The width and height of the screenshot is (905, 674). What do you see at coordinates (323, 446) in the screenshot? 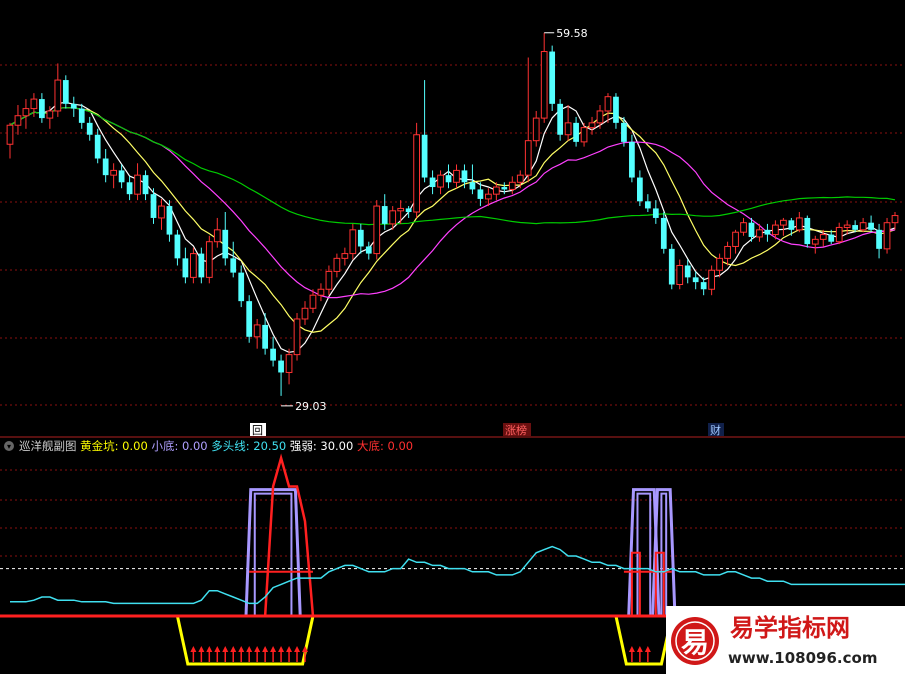
I see `indicator-field-3: 强弱: 30.00` at bounding box center [323, 446].